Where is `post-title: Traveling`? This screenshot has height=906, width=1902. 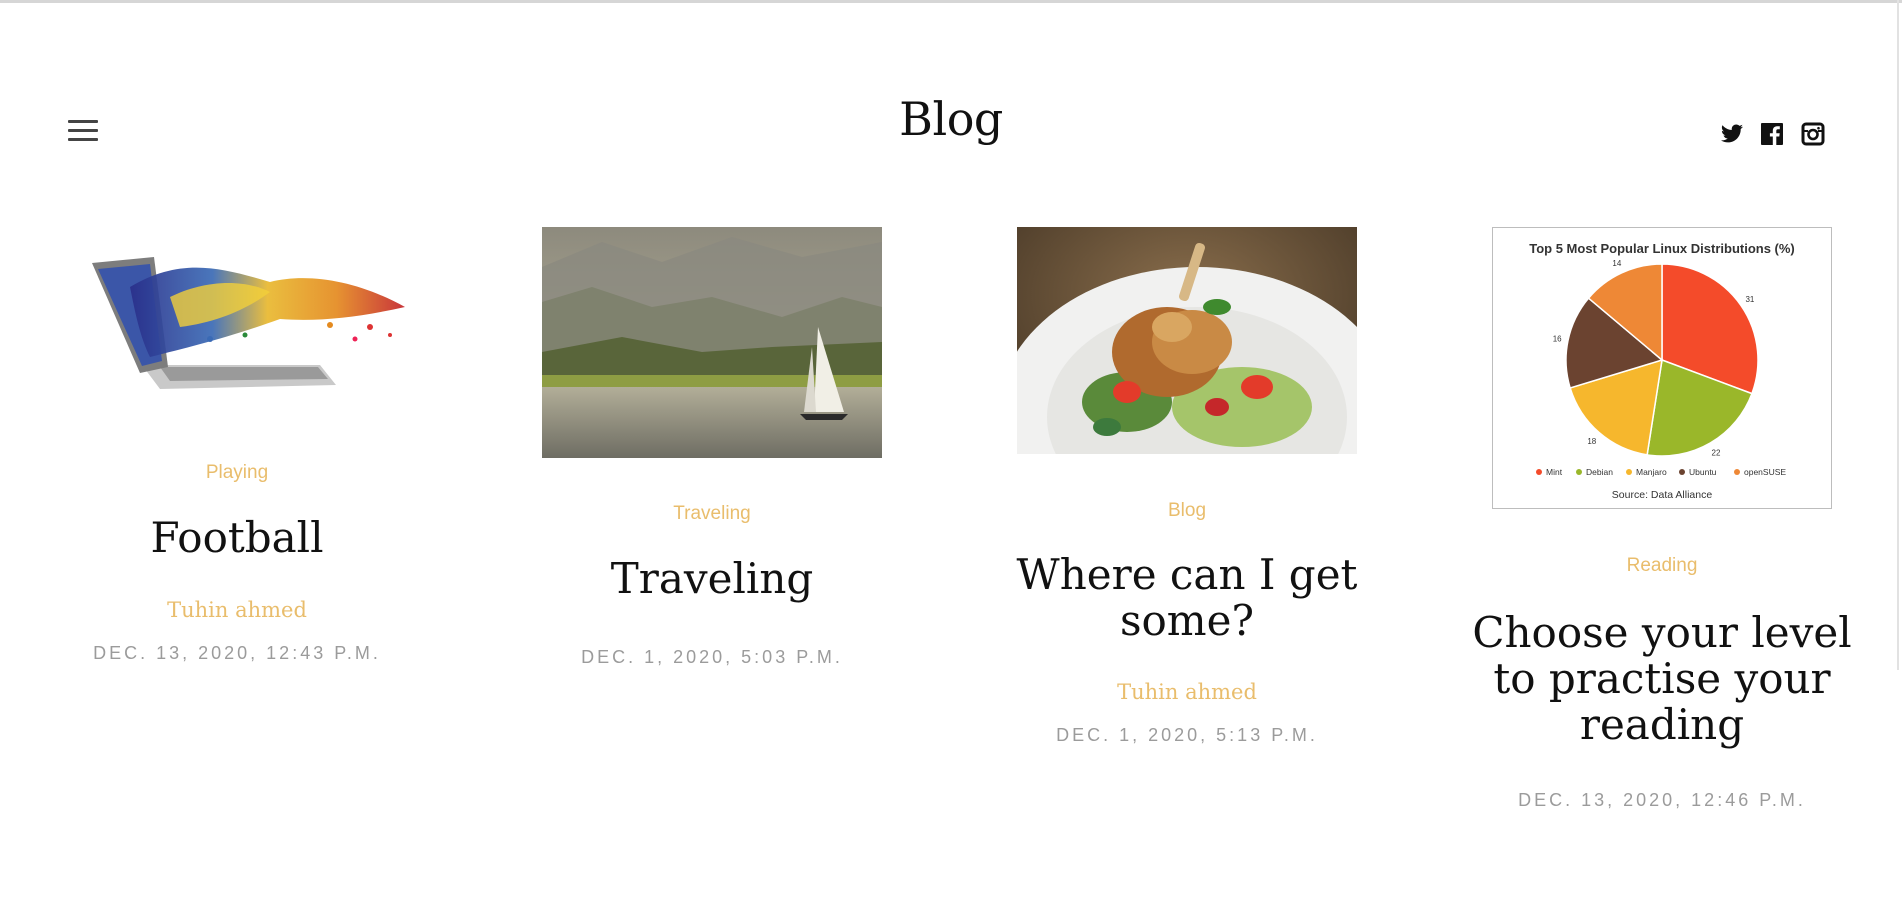 post-title: Traveling is located at coordinates (712, 579).